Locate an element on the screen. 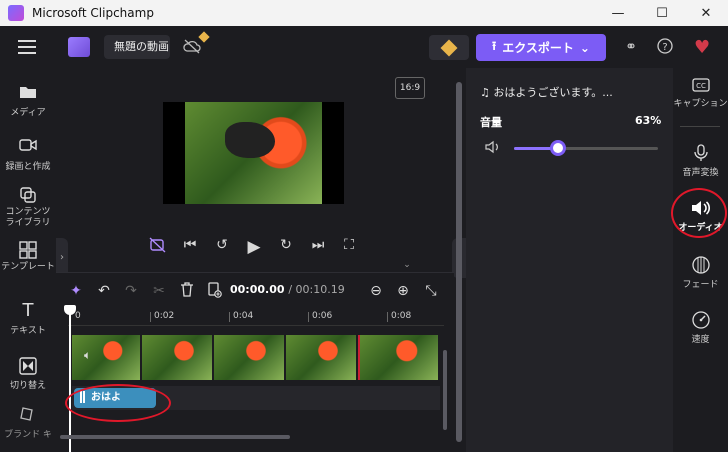  speed-icon is located at coordinates (701, 320).